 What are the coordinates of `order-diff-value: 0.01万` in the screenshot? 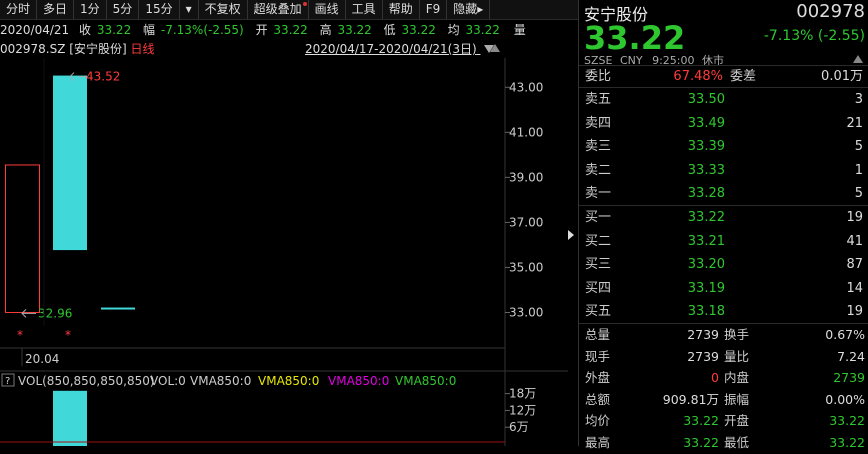 It's located at (842, 76).